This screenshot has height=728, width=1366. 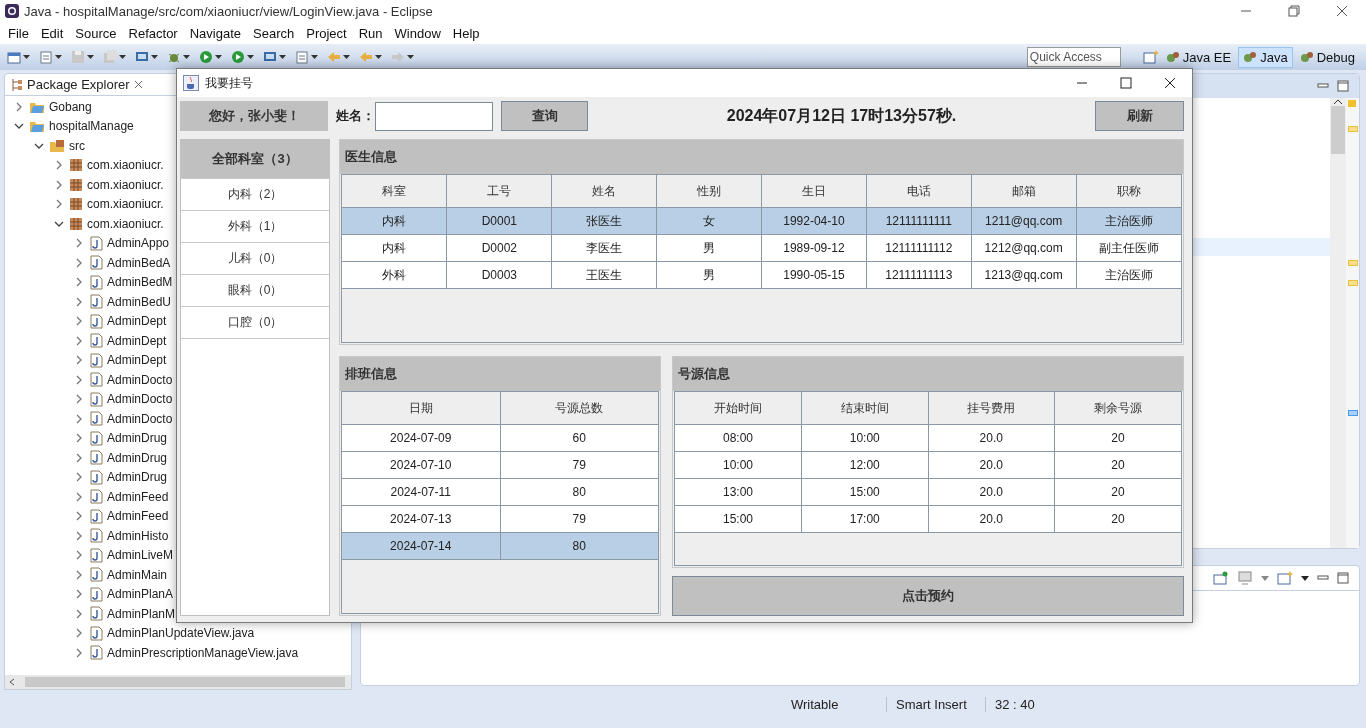 What do you see at coordinates (139, 301) in the screenshot?
I see `tree-item: AdminBedU` at bounding box center [139, 301].